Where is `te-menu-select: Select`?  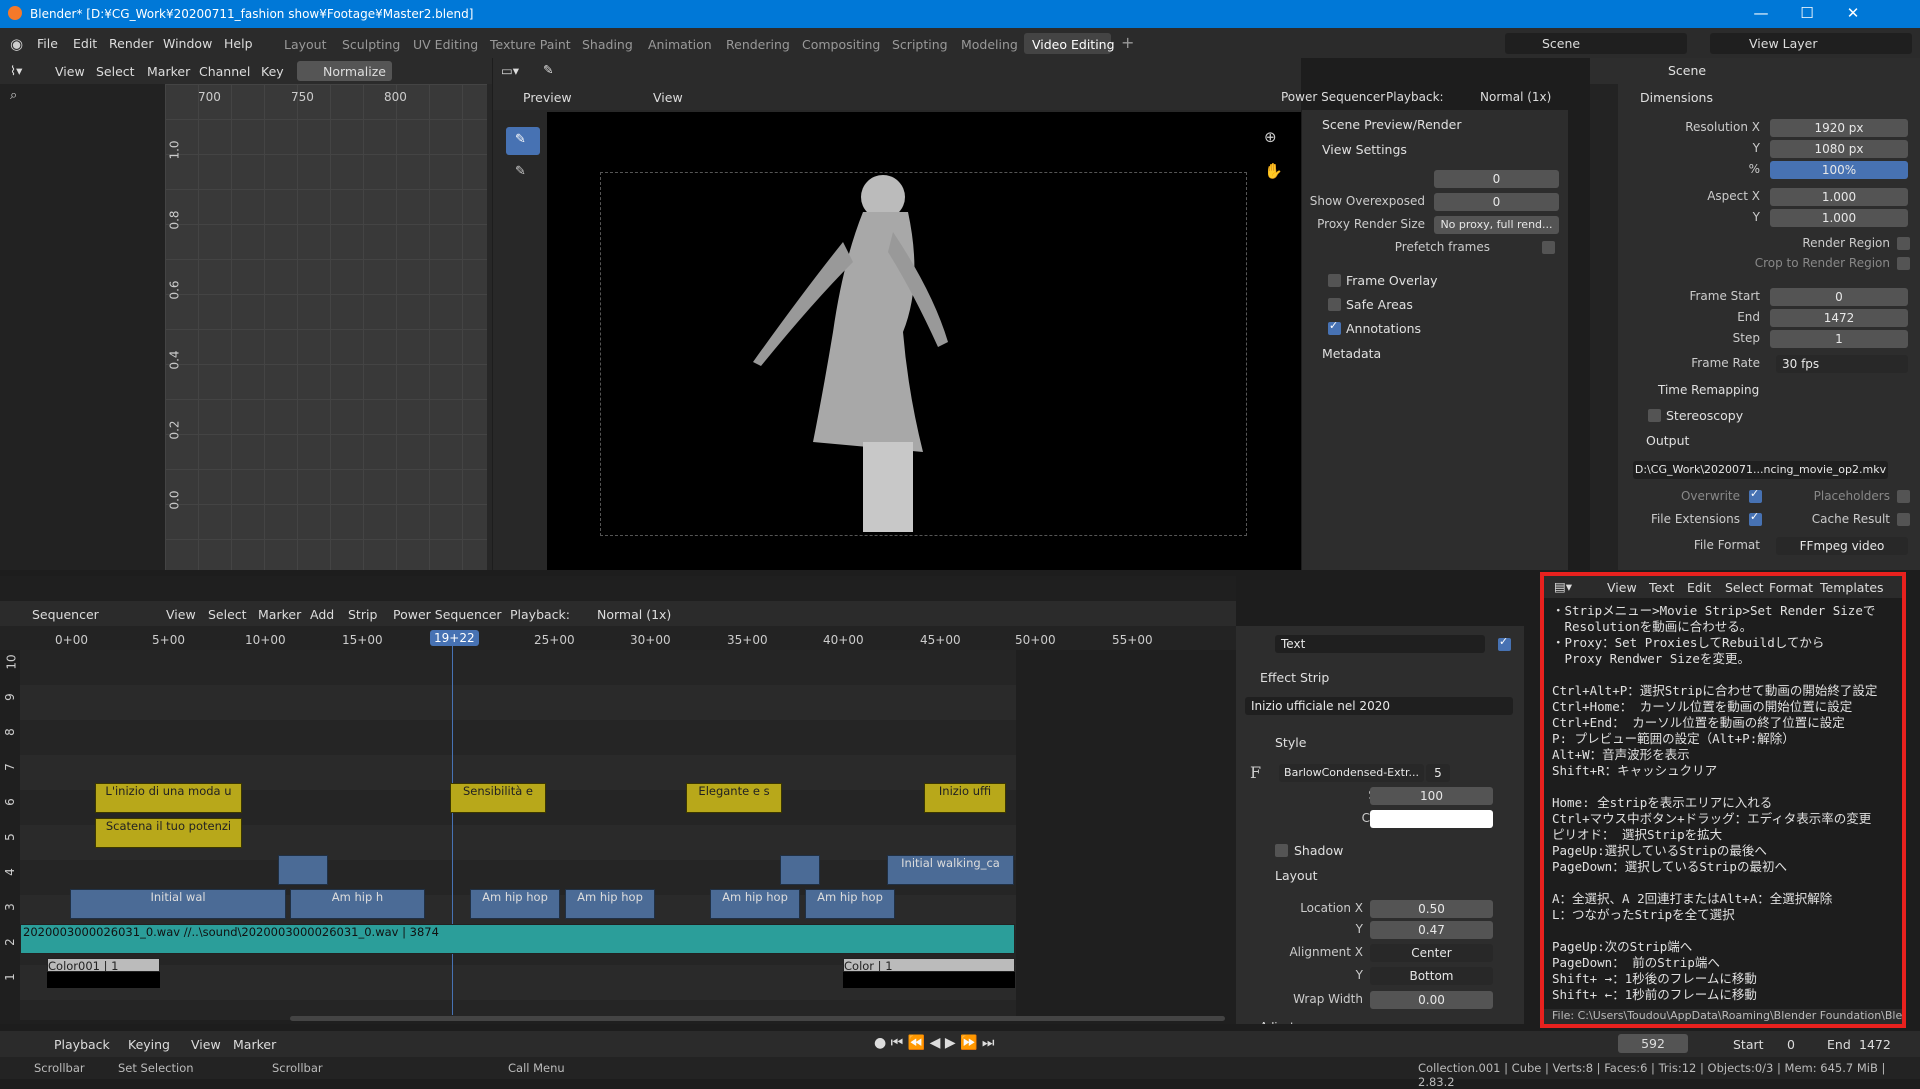
te-menu-select: Select is located at coordinates (1744, 587).